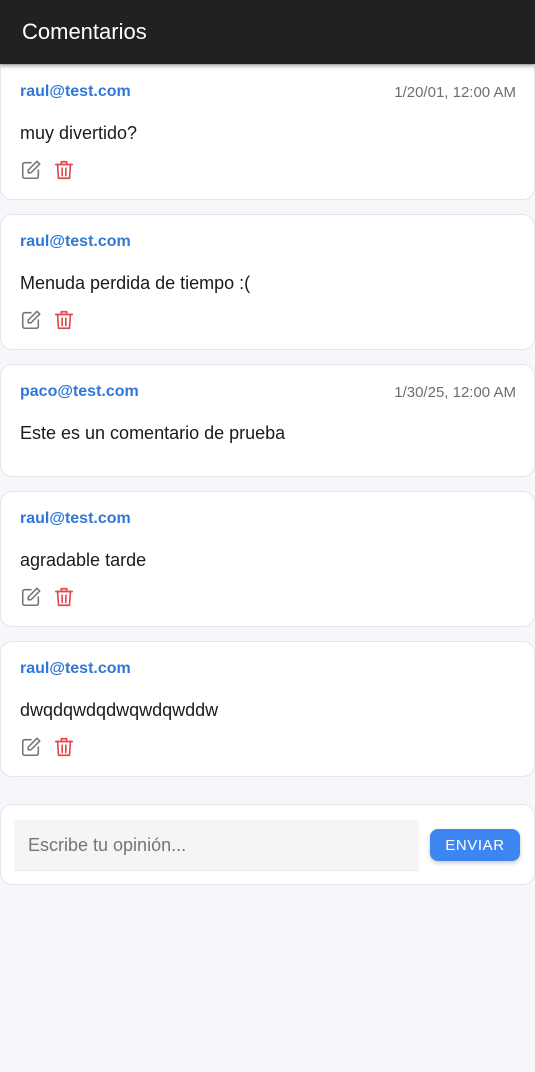 The height and width of the screenshot is (1072, 535). What do you see at coordinates (79, 391) in the screenshot?
I see `comment-author: paco@test.com` at bounding box center [79, 391].